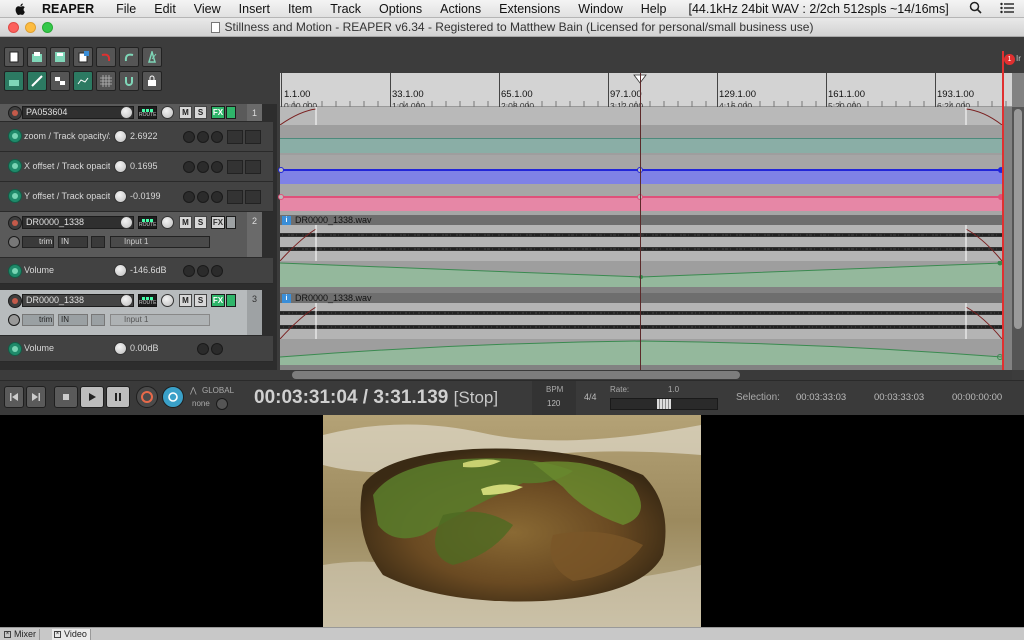 Image resolution: width=1024 pixels, height=640 pixels. What do you see at coordinates (254, 9) in the screenshot?
I see `menu-insert: Insert` at bounding box center [254, 9].